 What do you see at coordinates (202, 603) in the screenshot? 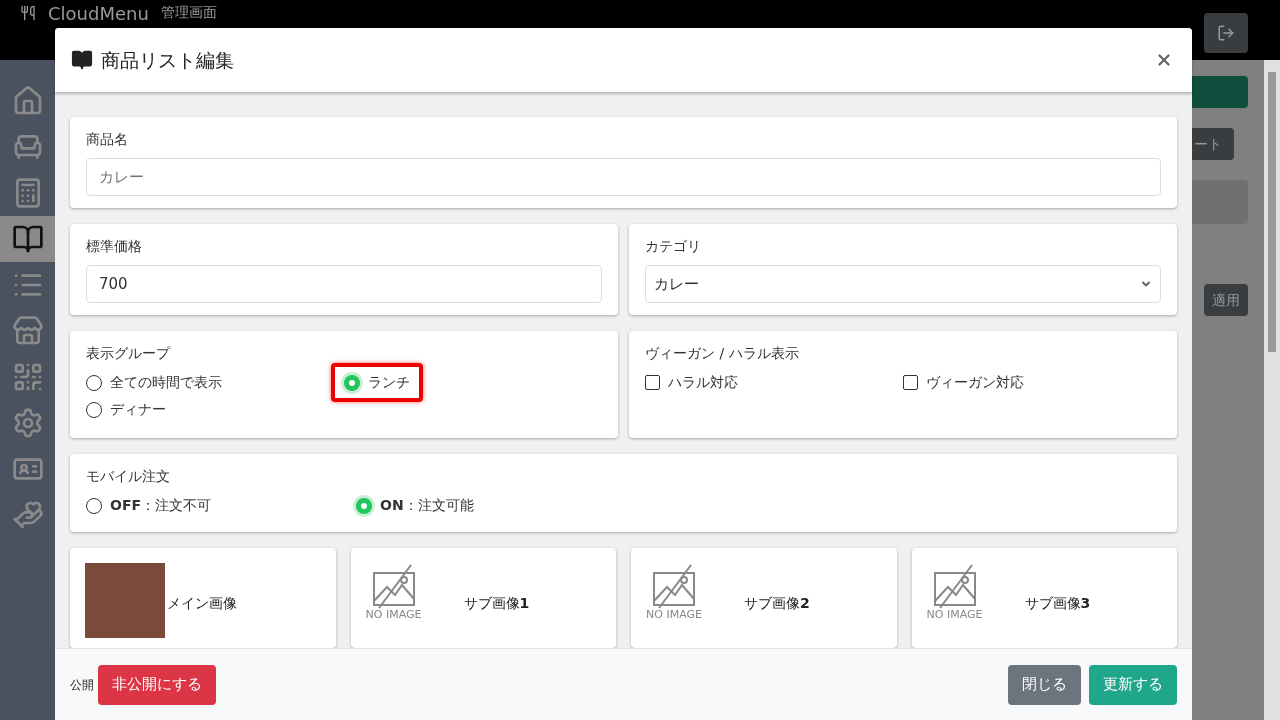
I see `image-label: メイン画像` at bounding box center [202, 603].